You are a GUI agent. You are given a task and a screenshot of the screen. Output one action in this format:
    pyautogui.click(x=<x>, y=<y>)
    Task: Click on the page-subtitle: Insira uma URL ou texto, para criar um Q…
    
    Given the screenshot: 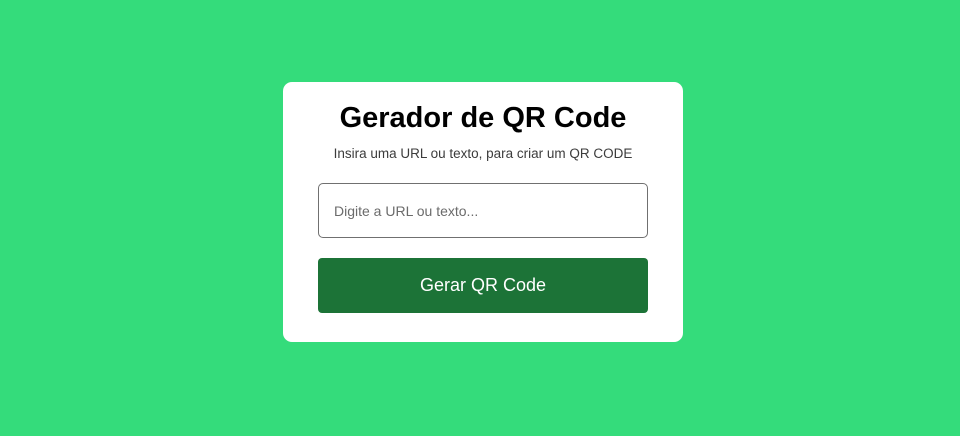 What is the action you would take?
    pyautogui.click(x=483, y=153)
    